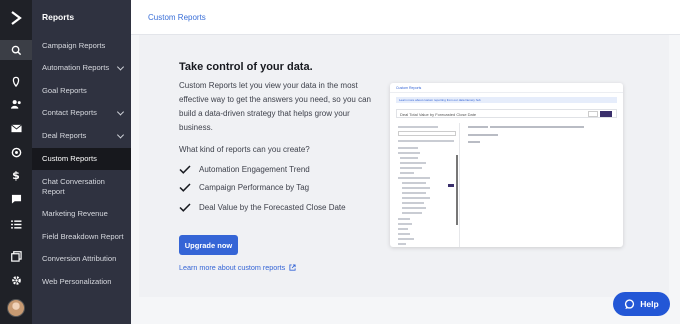  I want to click on lists-icon, so click(16, 224).